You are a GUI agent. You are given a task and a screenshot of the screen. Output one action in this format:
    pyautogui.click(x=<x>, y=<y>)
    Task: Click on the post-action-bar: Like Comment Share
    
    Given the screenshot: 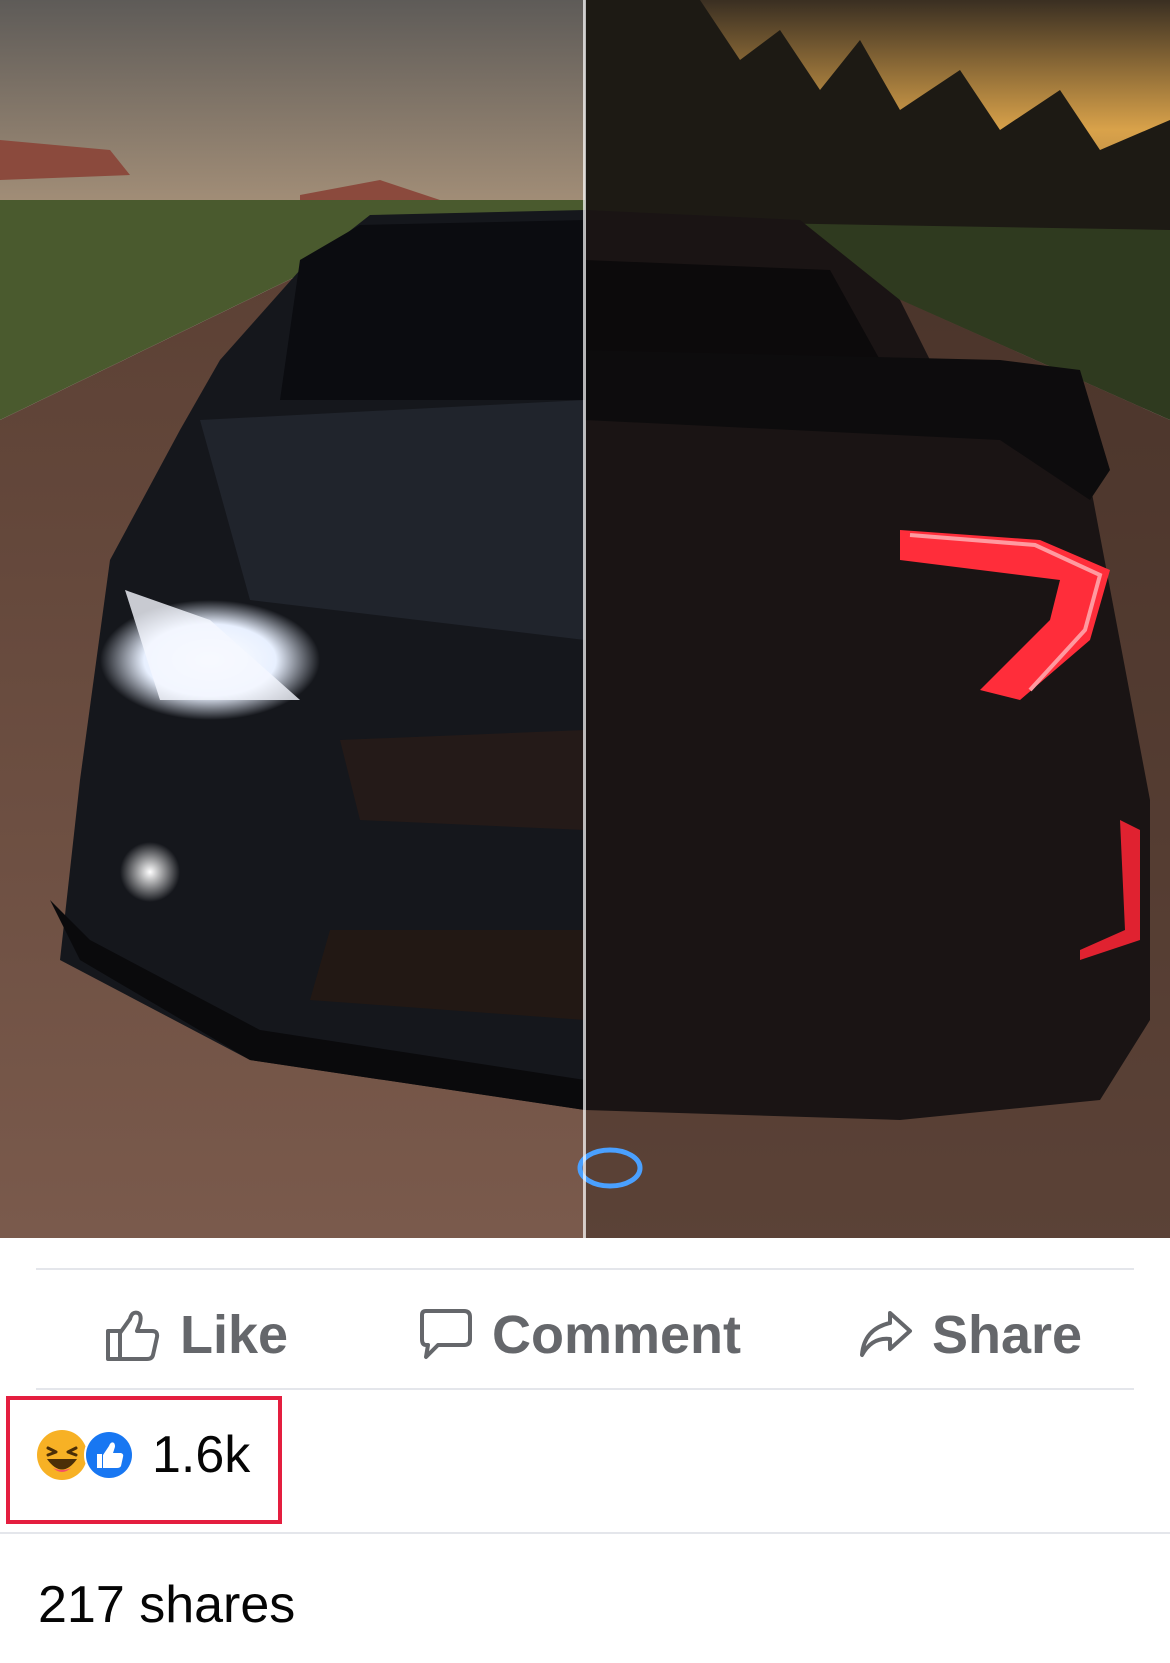 What is the action you would take?
    pyautogui.click(x=585, y=1335)
    